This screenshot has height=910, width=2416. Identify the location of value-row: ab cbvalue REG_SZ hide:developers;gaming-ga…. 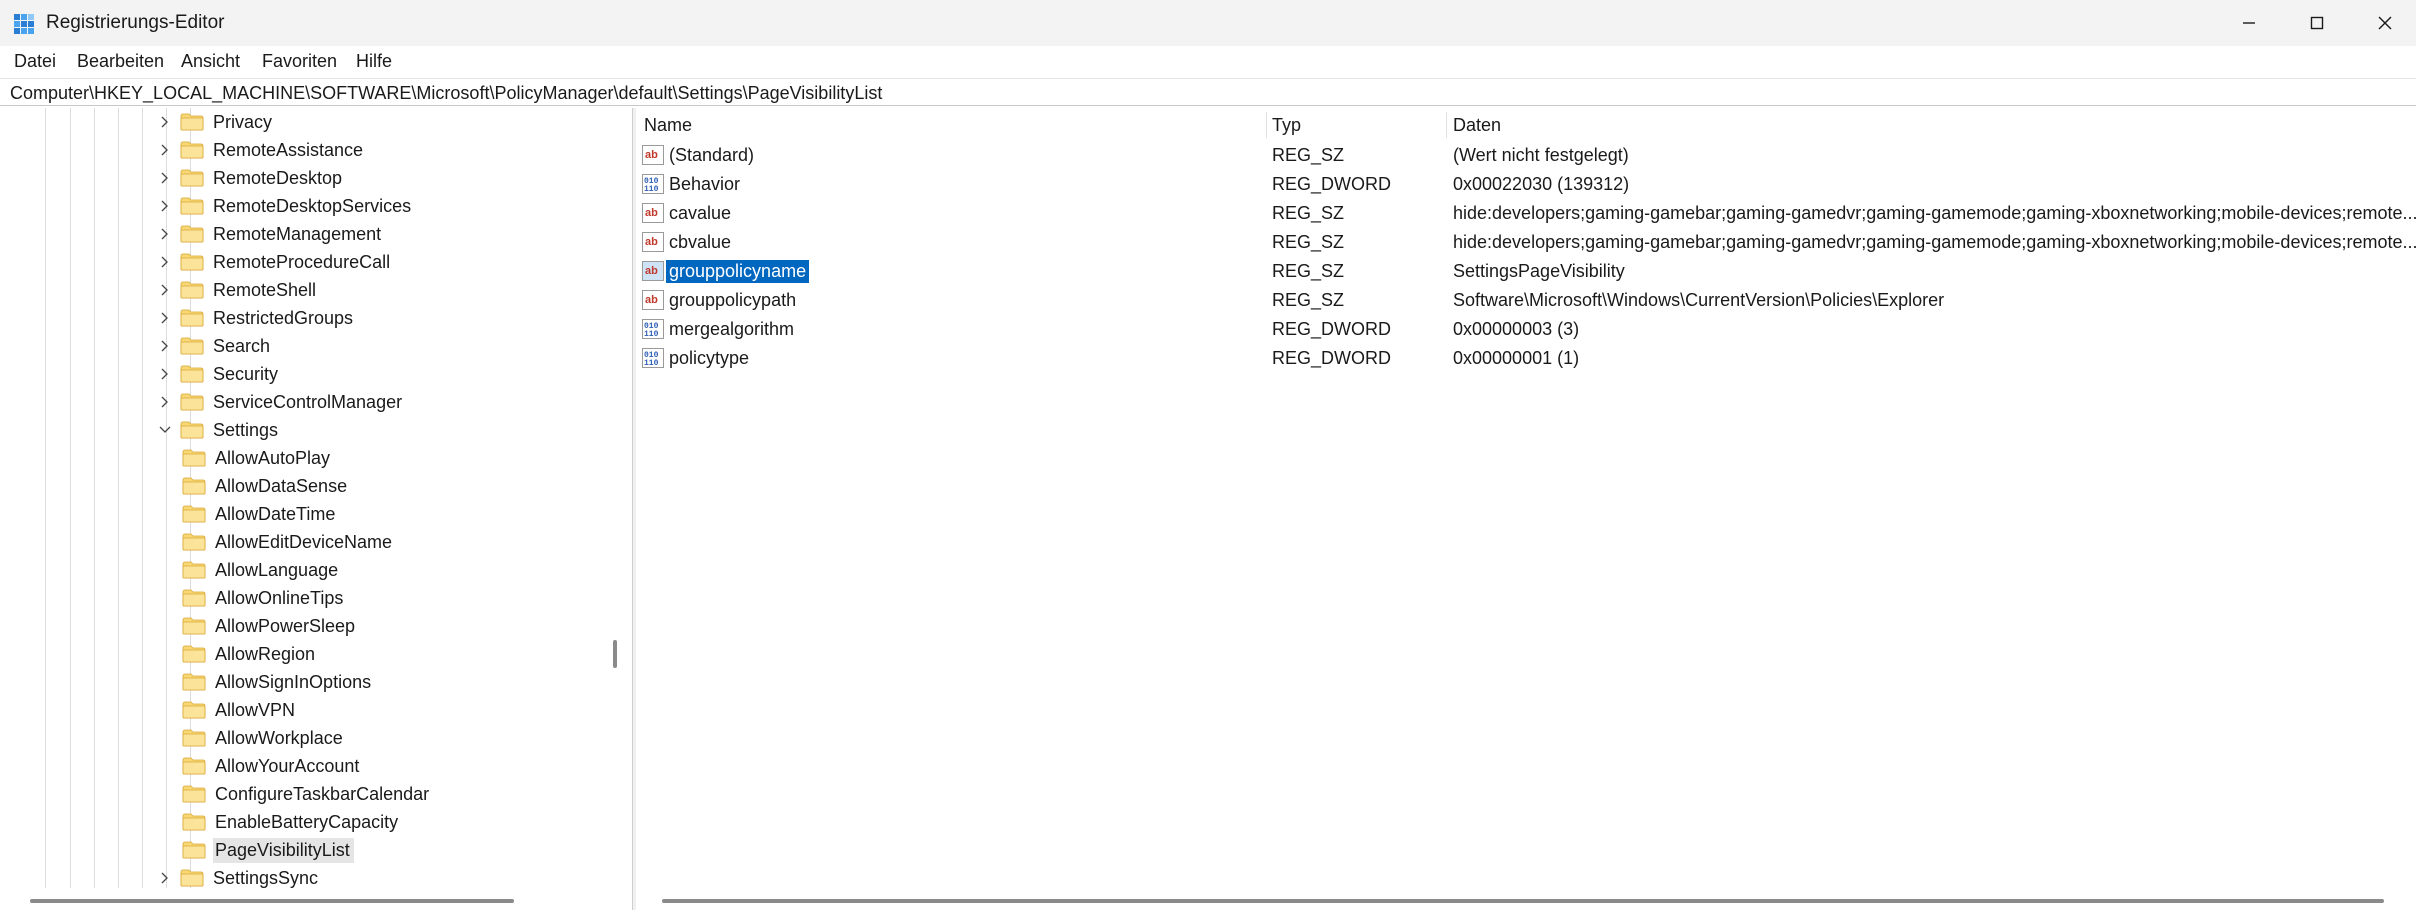
(1526, 241).